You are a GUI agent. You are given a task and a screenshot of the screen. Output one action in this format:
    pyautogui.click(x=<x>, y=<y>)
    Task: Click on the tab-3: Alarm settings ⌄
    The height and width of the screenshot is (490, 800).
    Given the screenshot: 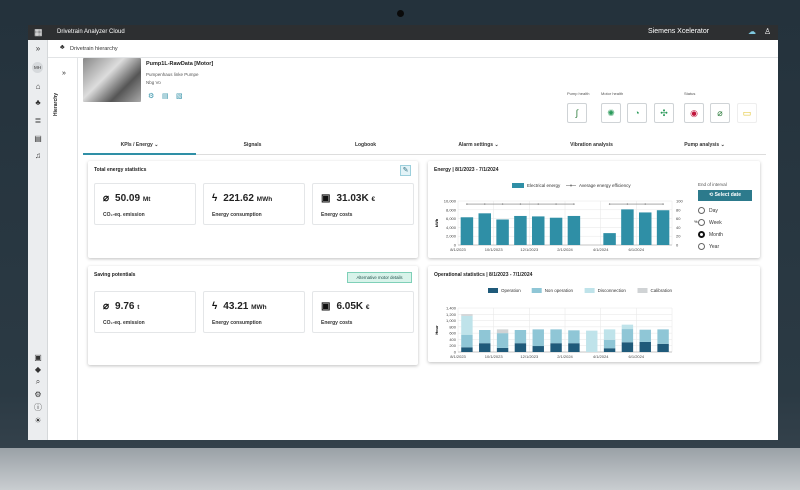 What is the action you would take?
    pyautogui.click(x=478, y=145)
    